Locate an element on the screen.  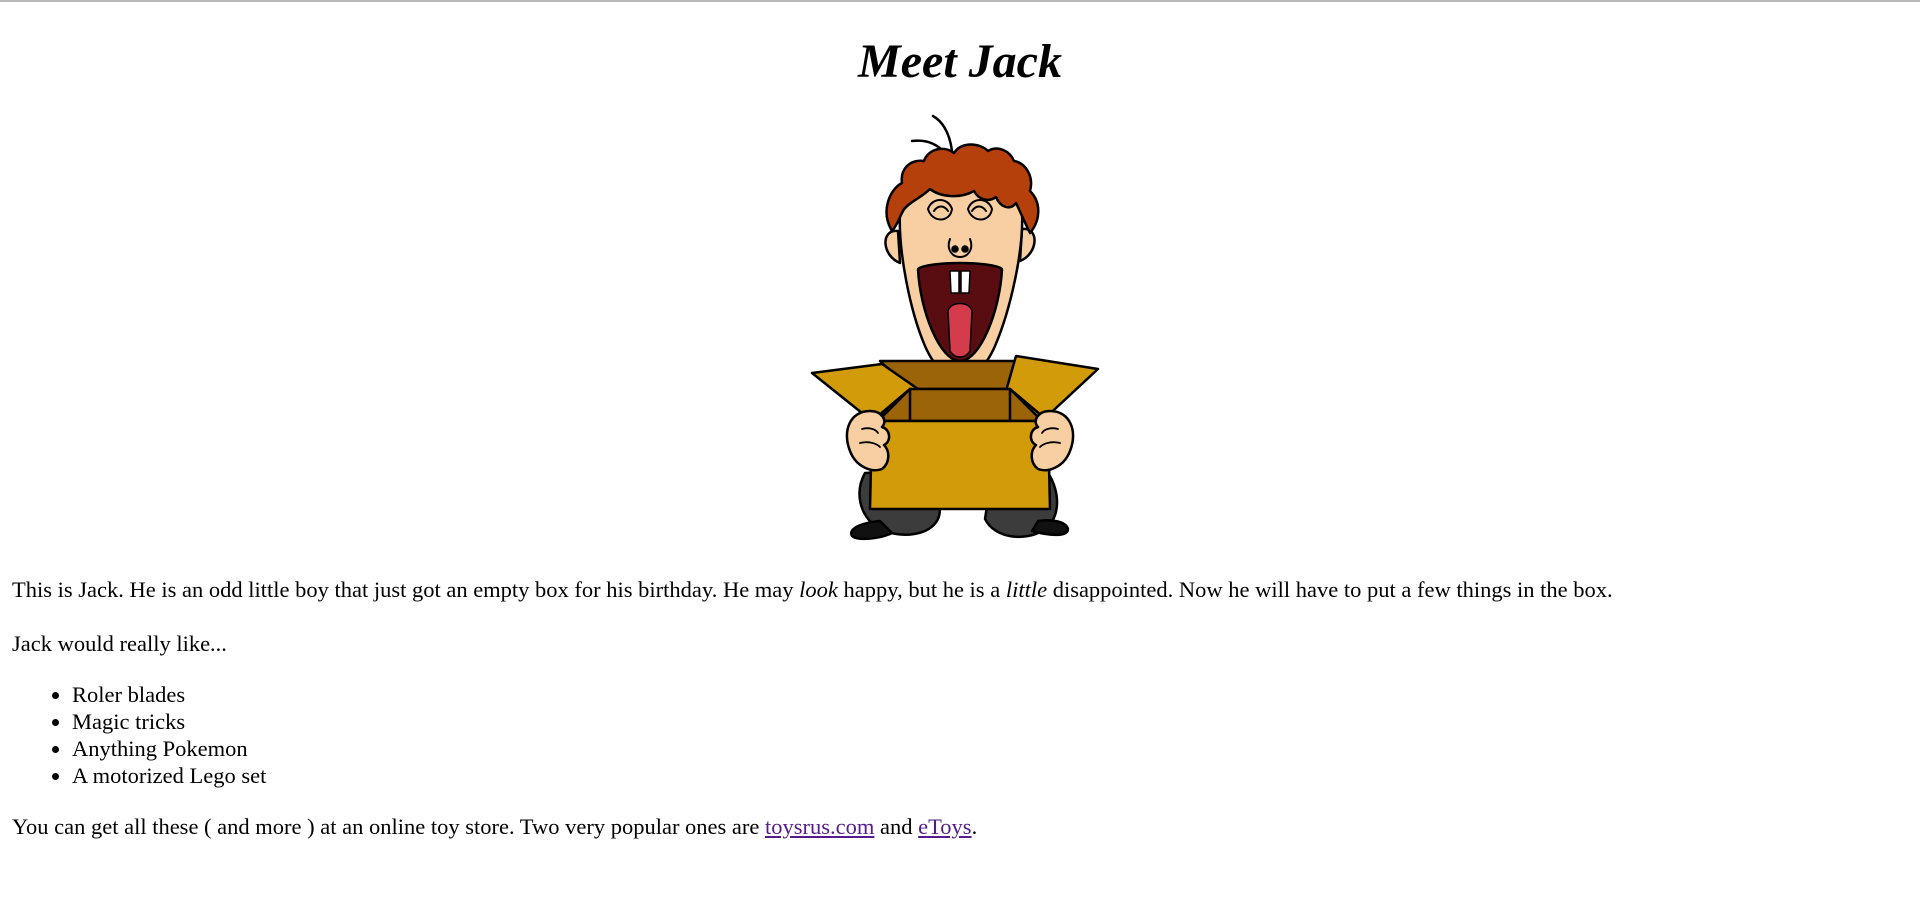
jack-boy-with-box-icon is located at coordinates (955, 327).